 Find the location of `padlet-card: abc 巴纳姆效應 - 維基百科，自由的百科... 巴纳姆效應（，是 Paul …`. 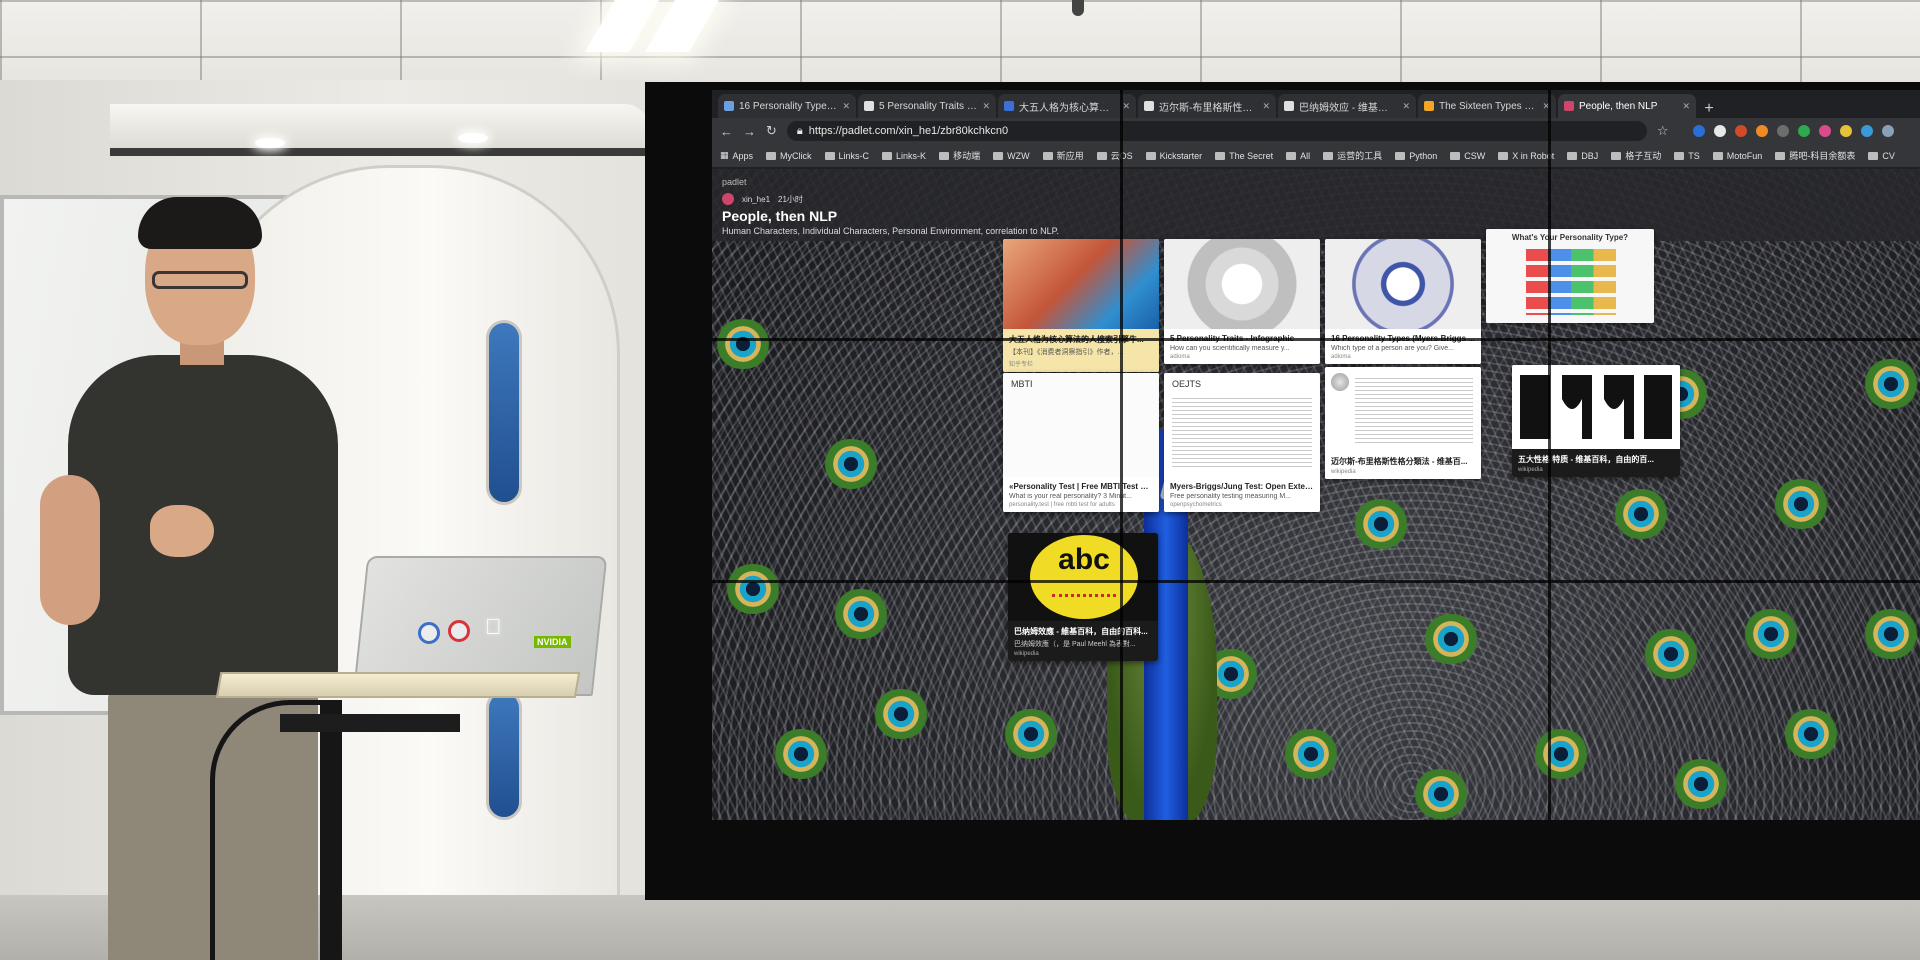

padlet-card: abc 巴纳姆效應 - 維基百科，自由的百科... 巴纳姆效應（，是 Paul … is located at coordinates (1083, 597).